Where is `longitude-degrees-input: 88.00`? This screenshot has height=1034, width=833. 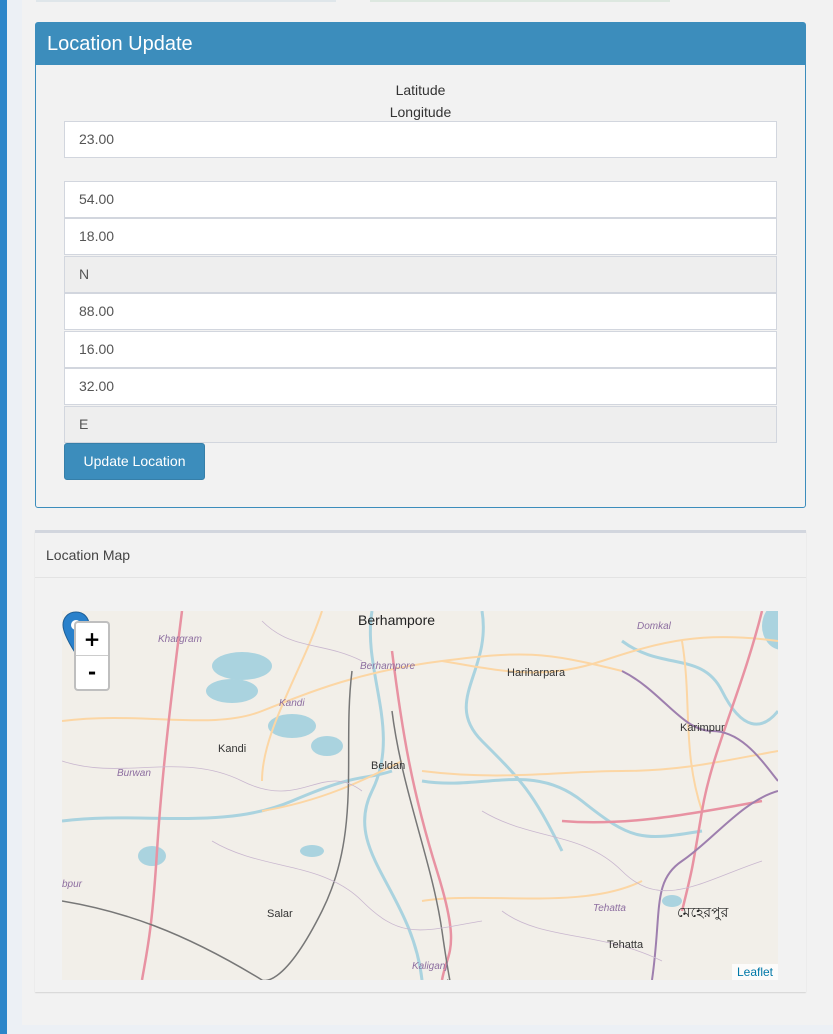 longitude-degrees-input: 88.00 is located at coordinates (420, 311).